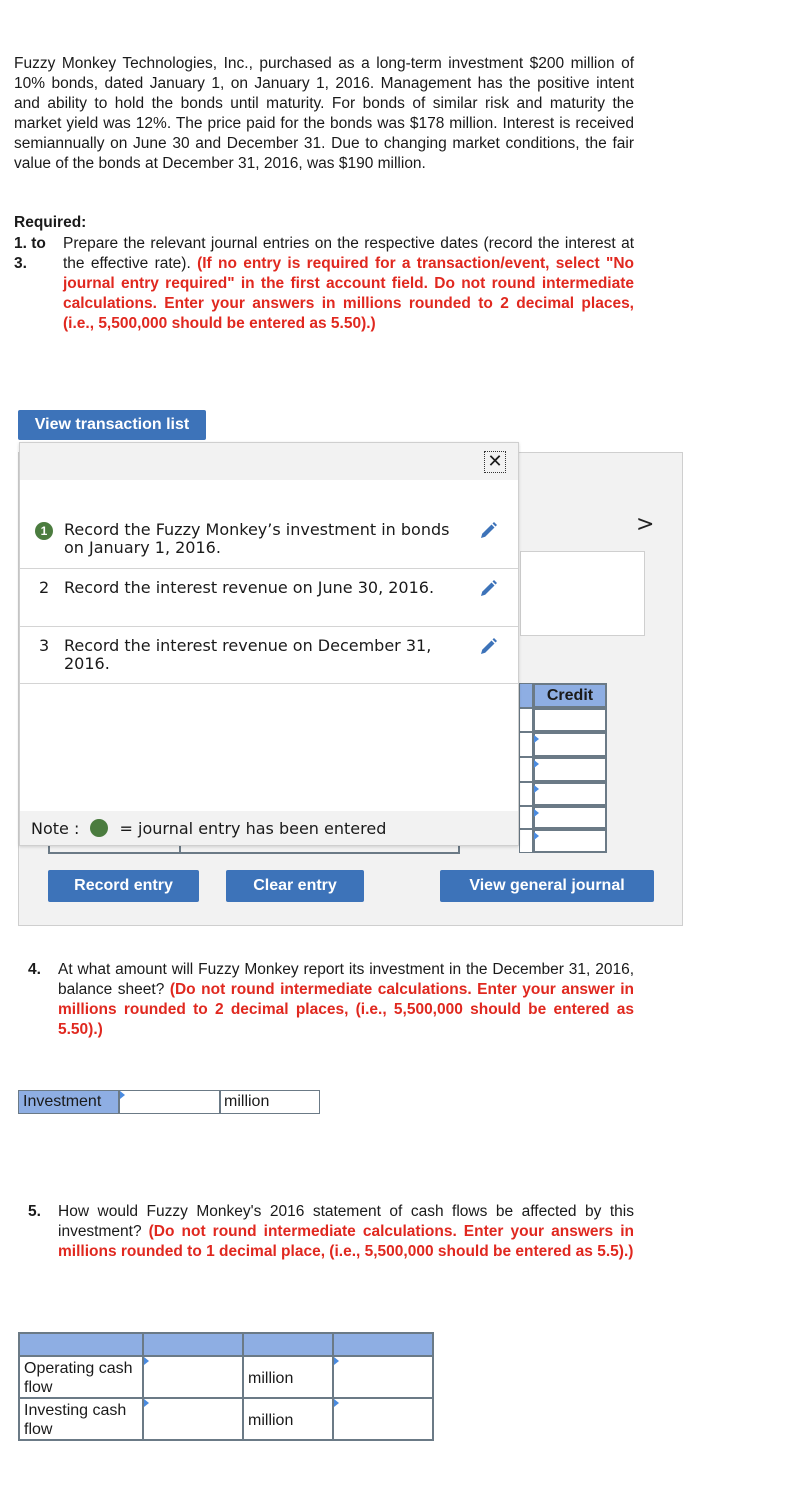  What do you see at coordinates (99, 828) in the screenshot?
I see `entered-dot-icon` at bounding box center [99, 828].